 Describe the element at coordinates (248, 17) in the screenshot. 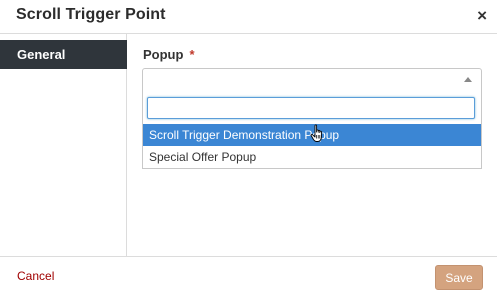

I see `modal-header: Scroll Trigger Point ×` at that location.